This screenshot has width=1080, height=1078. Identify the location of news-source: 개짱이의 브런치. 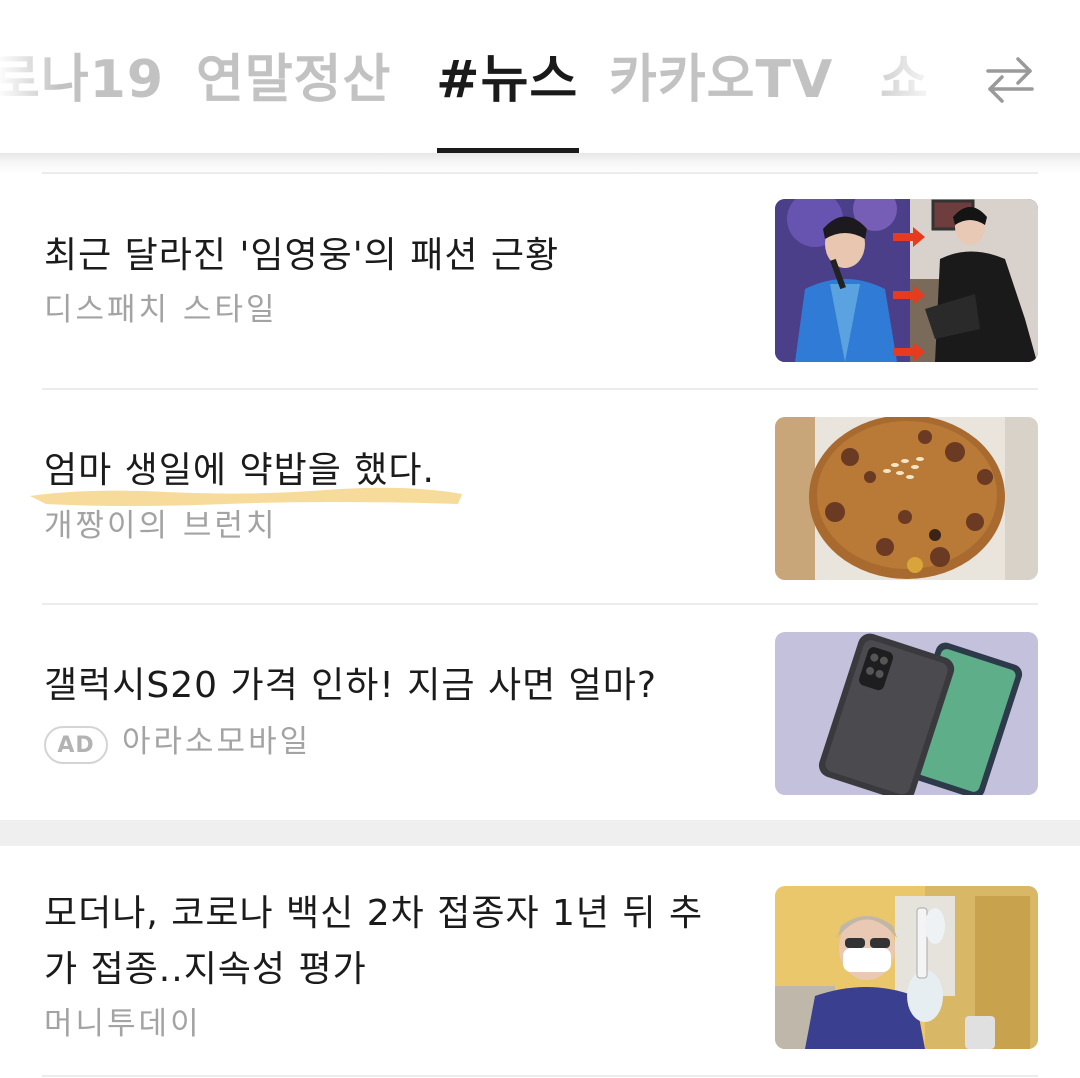
(161, 526).